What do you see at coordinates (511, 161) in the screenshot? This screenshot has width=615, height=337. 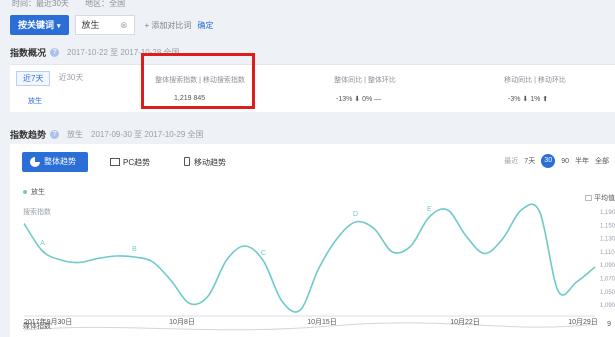 I see `range-label: 最近` at bounding box center [511, 161].